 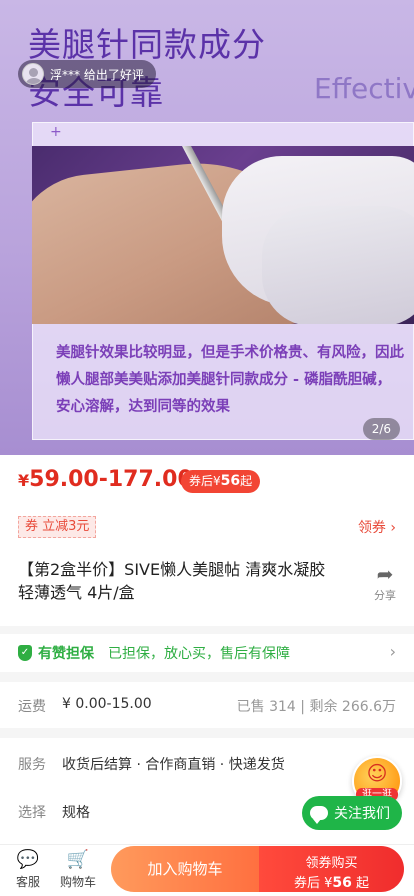 I want to click on shipping-label: 运费, so click(x=32, y=707).